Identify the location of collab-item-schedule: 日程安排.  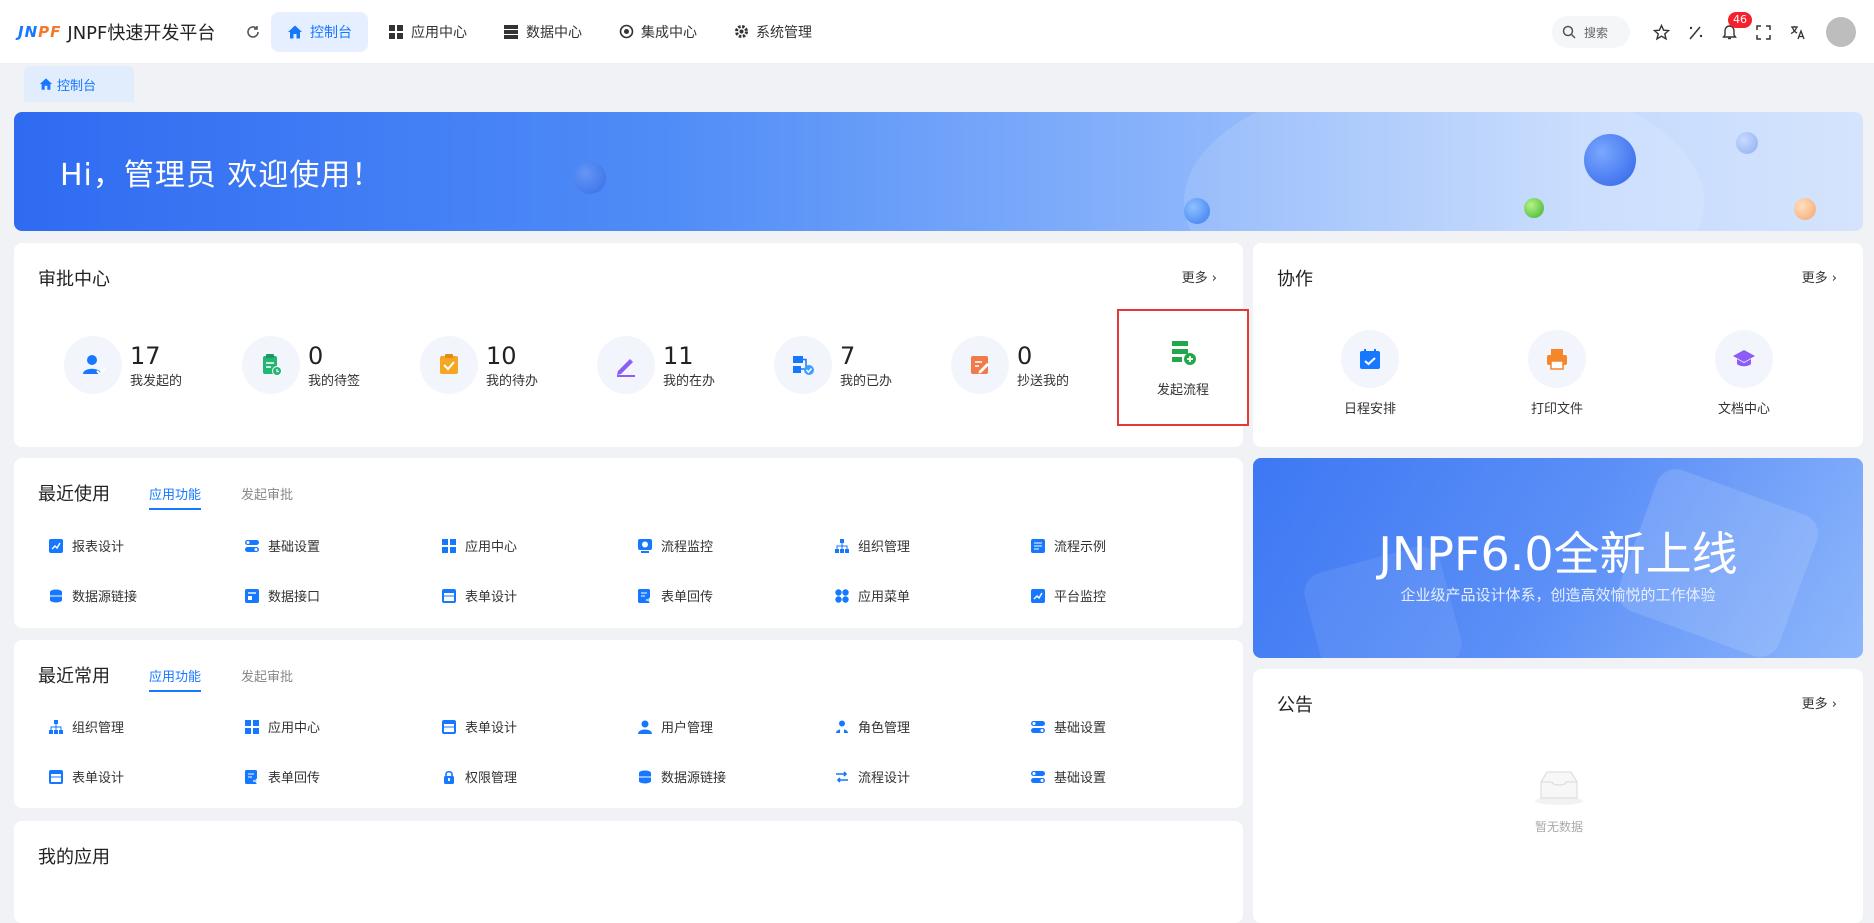
(1370, 373).